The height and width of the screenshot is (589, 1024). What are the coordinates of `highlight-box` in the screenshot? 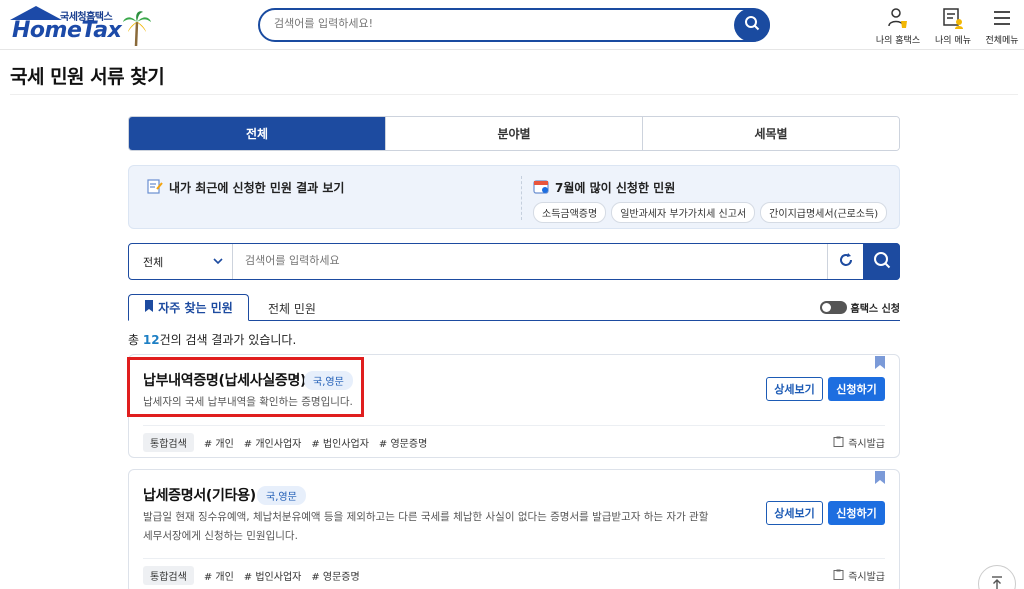 It's located at (245, 387).